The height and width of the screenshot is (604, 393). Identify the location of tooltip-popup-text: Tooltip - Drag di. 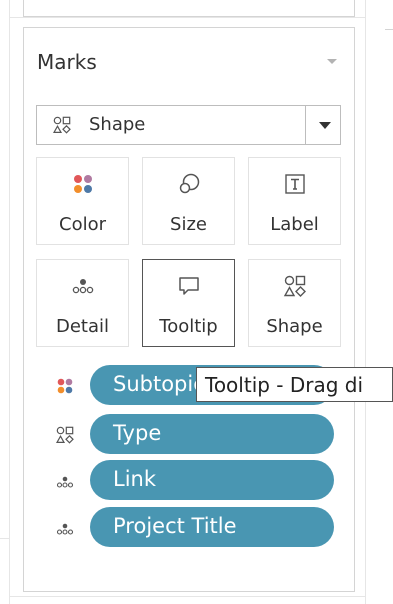
(284, 385).